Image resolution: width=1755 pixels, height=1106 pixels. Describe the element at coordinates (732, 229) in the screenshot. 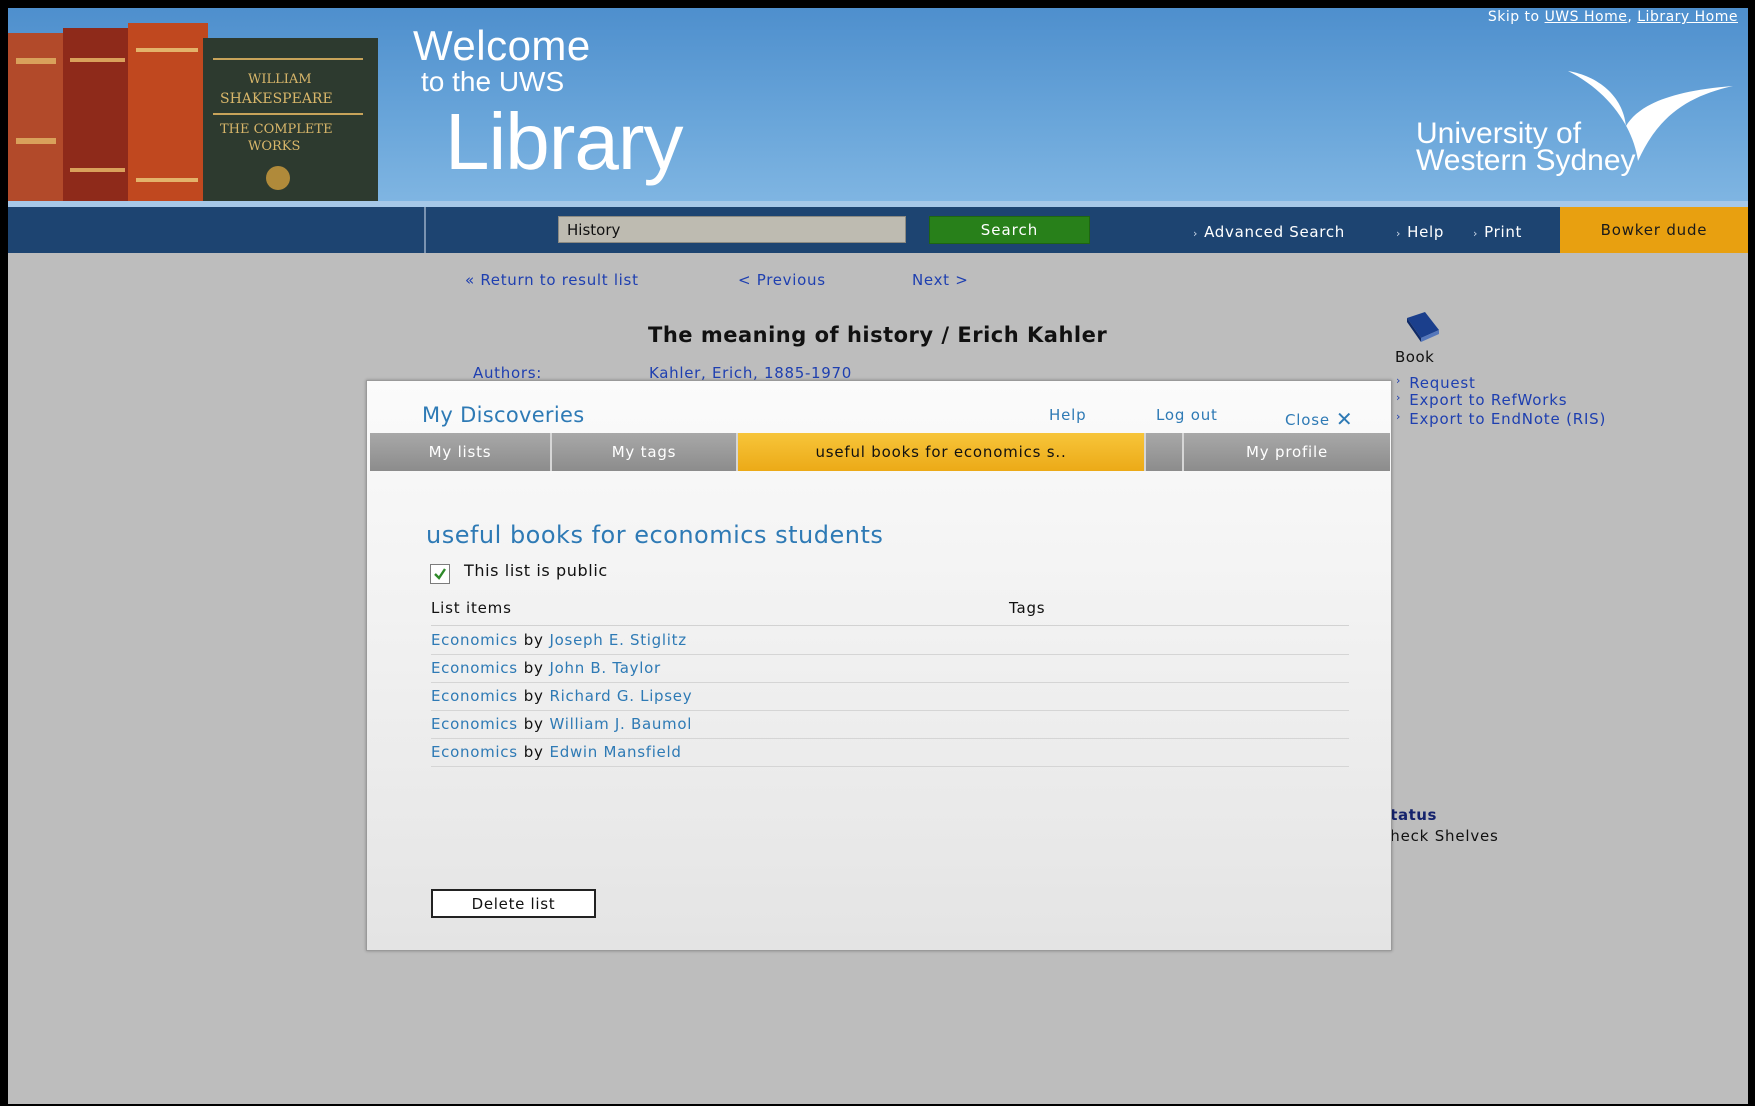

I see `search-input` at that location.